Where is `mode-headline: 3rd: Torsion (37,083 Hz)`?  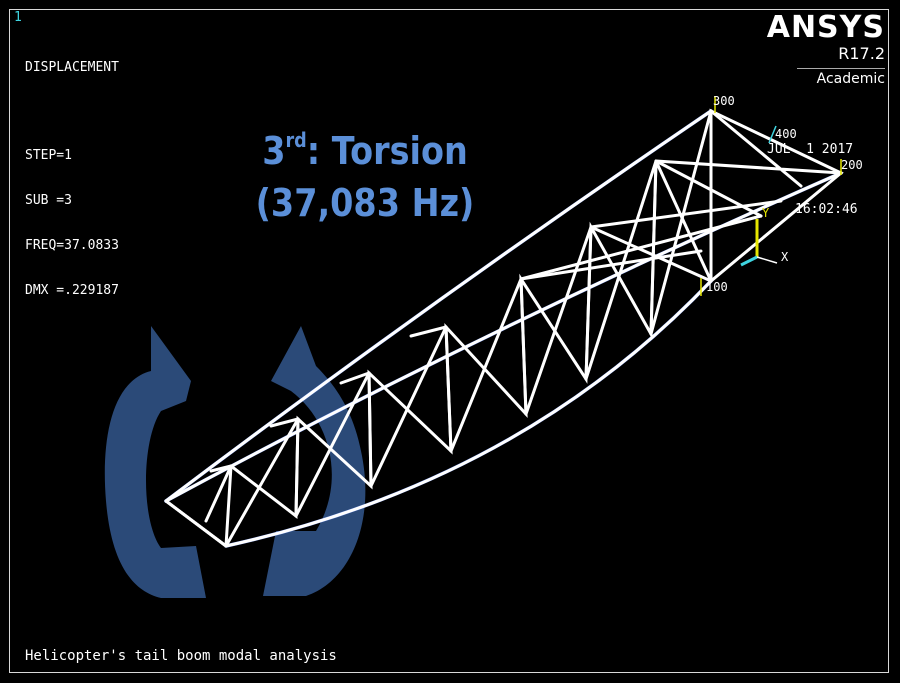
mode-headline: 3rd: Torsion (37,083 Hz) is located at coordinates (365, 171).